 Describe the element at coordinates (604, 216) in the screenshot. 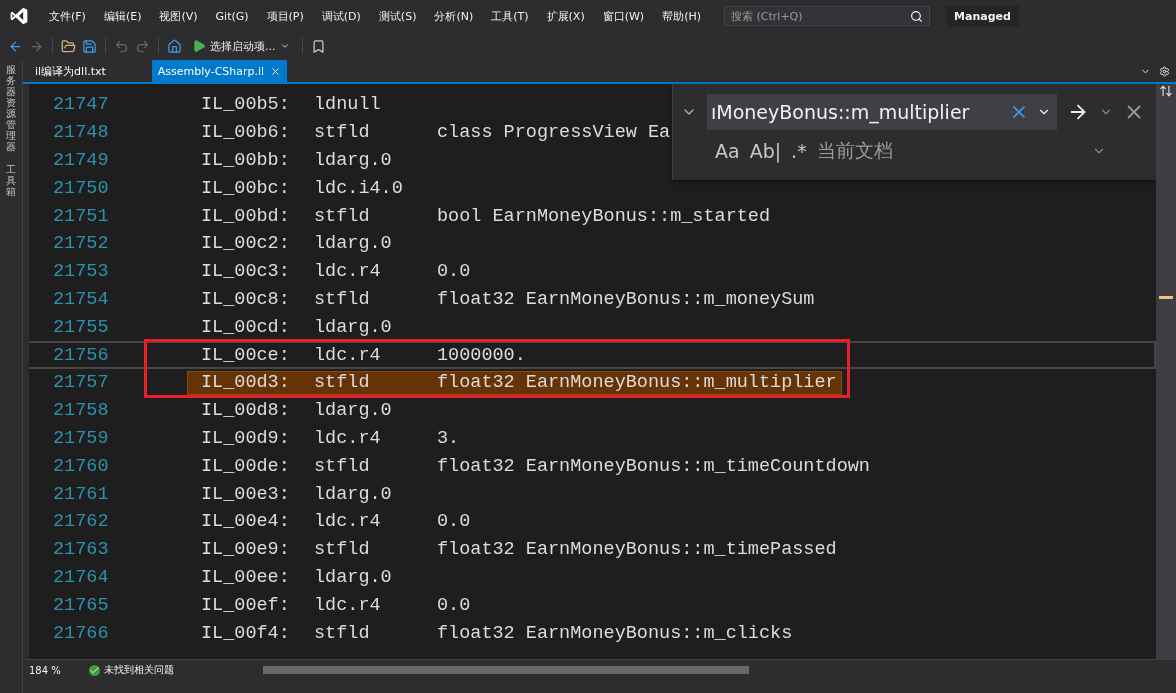

I see `operand: bool EarnMoneyBonus::m_started` at that location.